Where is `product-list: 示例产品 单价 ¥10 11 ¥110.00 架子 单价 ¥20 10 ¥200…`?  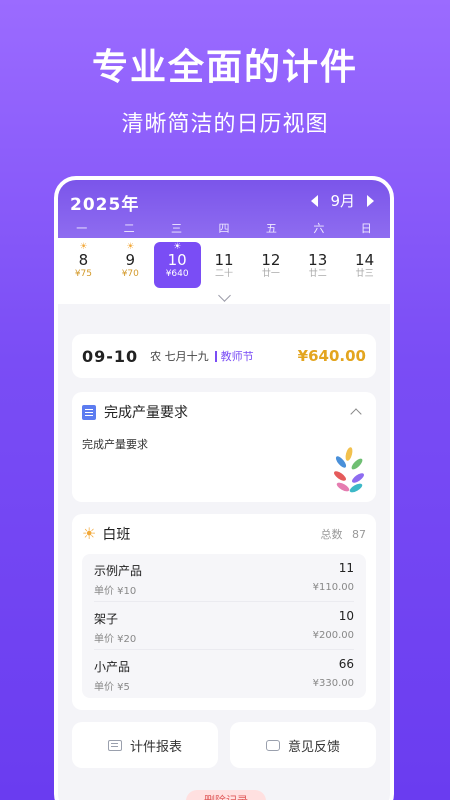
product-list: 示例产品 单价 ¥10 11 ¥110.00 架子 单价 ¥20 10 ¥200… is located at coordinates (224, 626).